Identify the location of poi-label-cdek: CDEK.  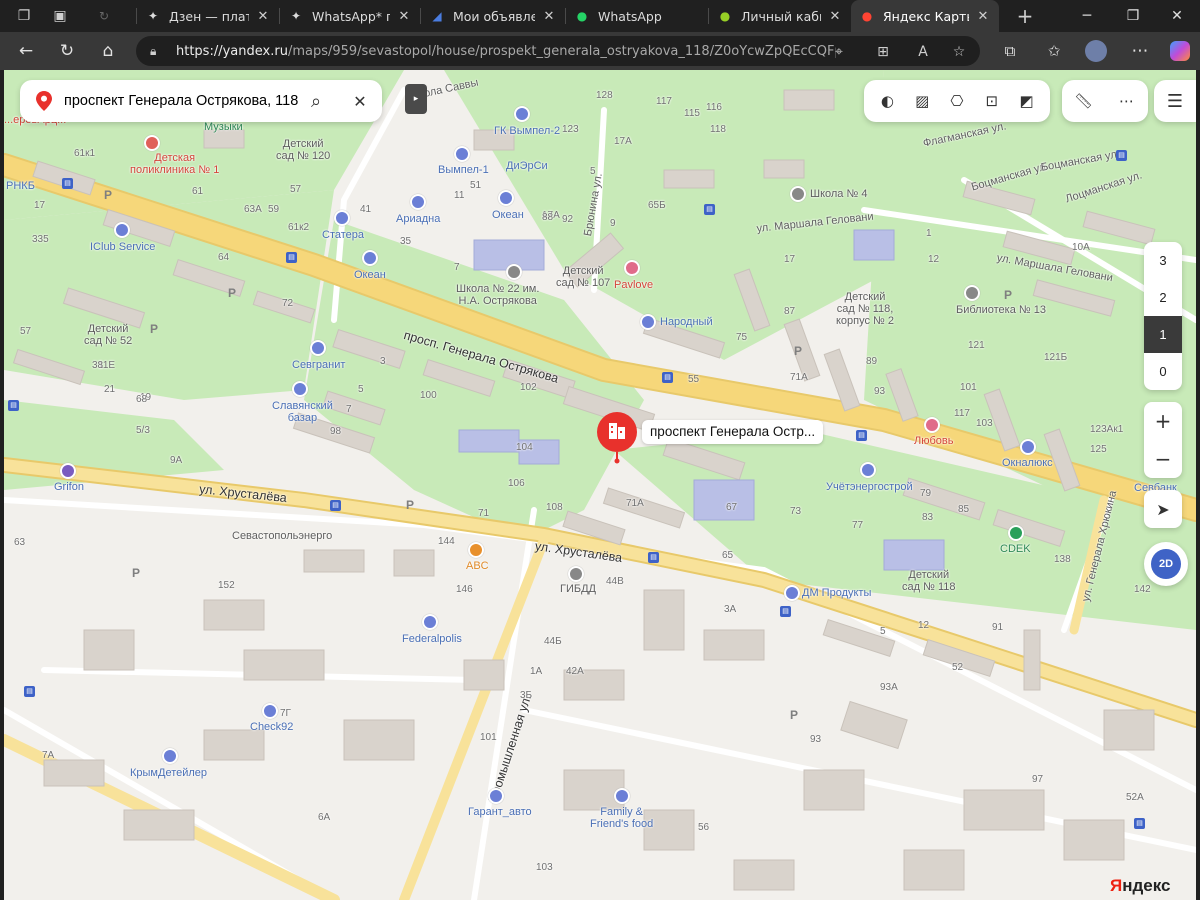
(1015, 549).